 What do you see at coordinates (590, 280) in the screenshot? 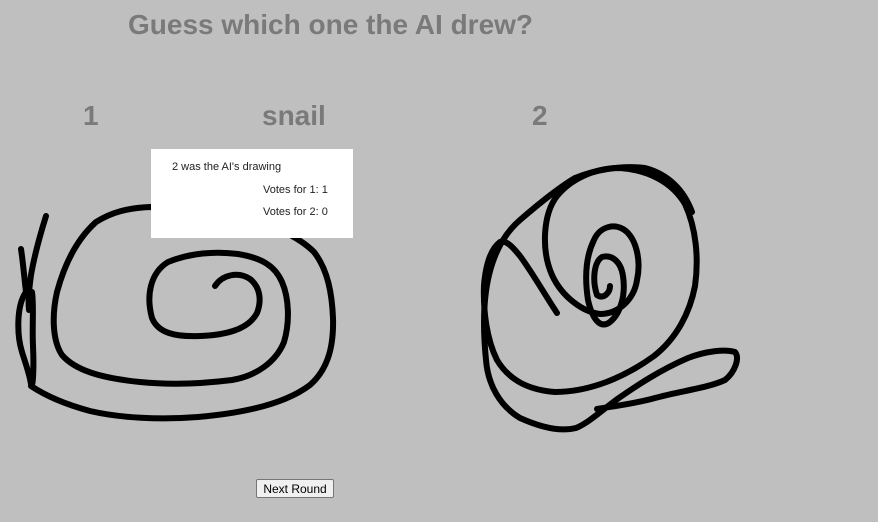
I see `drawing-2-inner-spiral-stroke` at bounding box center [590, 280].